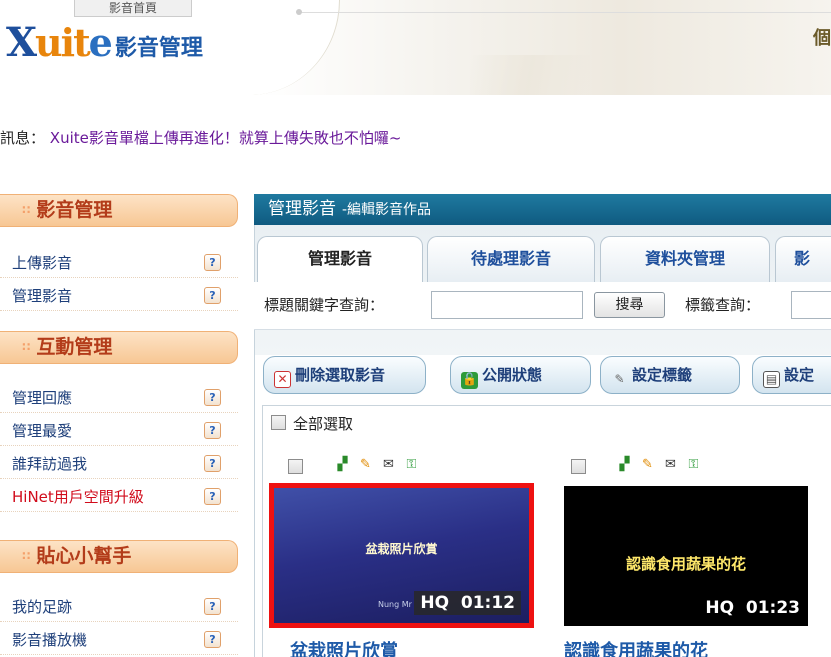 The width and height of the screenshot is (831, 657). I want to click on tag-label-text: 設定標籤, so click(662, 375).